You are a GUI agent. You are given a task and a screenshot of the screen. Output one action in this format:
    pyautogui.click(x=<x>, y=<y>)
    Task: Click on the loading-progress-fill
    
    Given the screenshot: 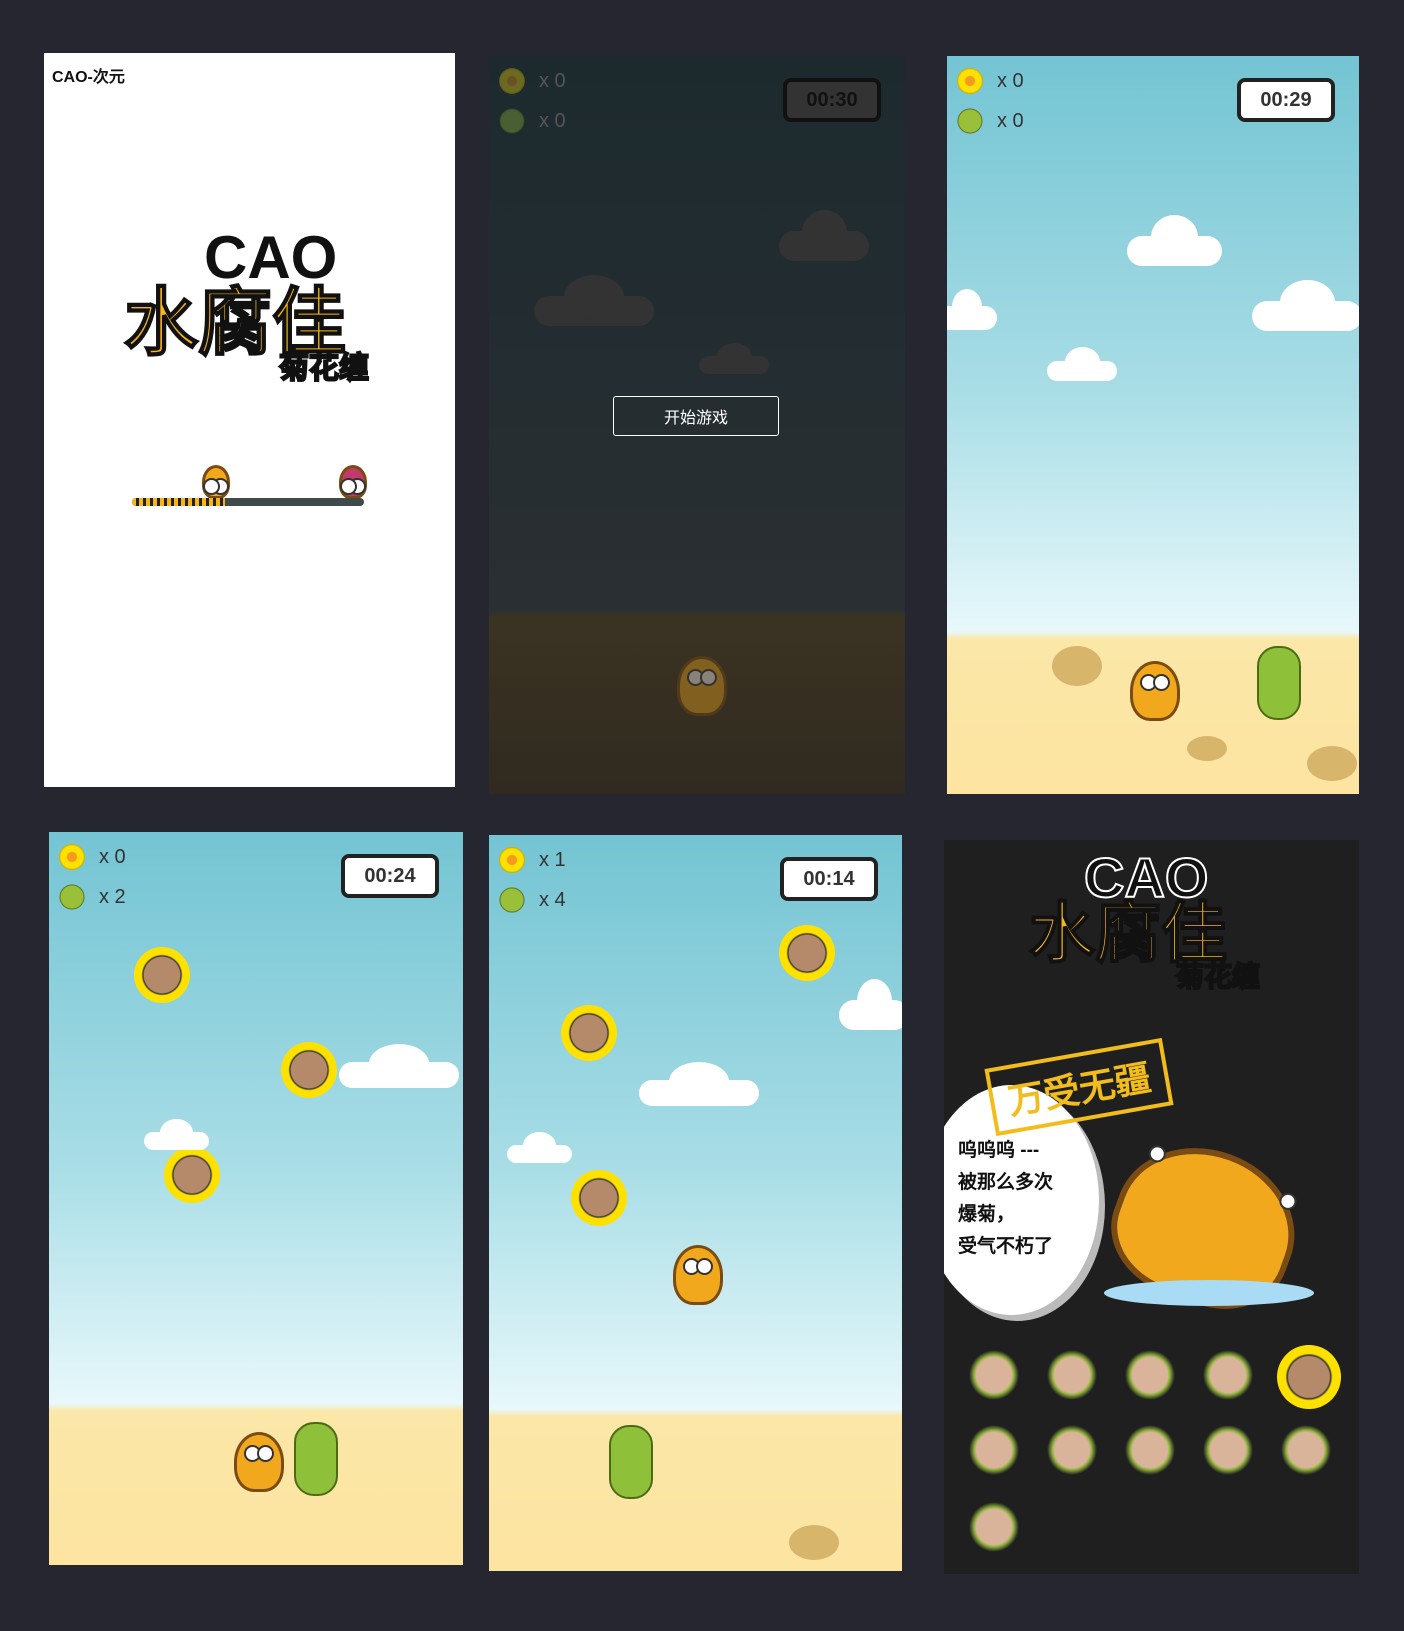 What is the action you would take?
    pyautogui.click(x=178, y=502)
    